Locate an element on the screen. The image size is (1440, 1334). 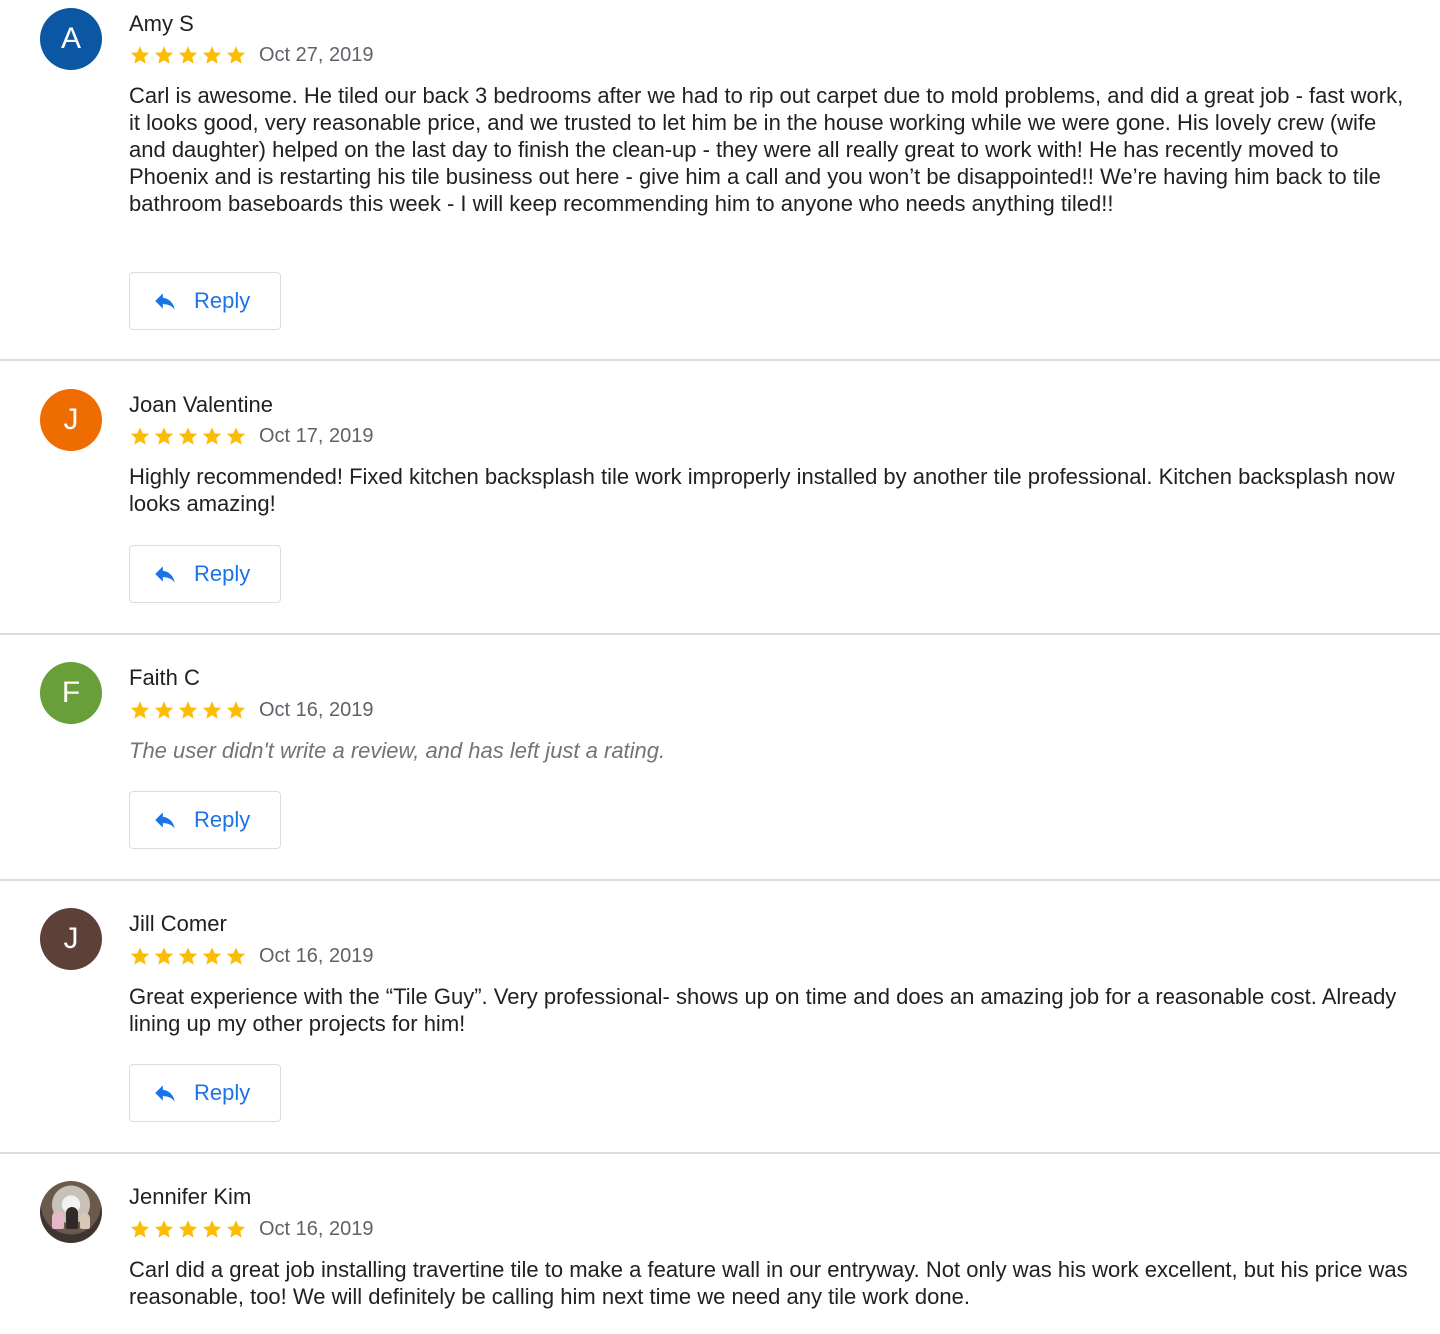
reviewer-name: Amy S is located at coordinates (161, 23).